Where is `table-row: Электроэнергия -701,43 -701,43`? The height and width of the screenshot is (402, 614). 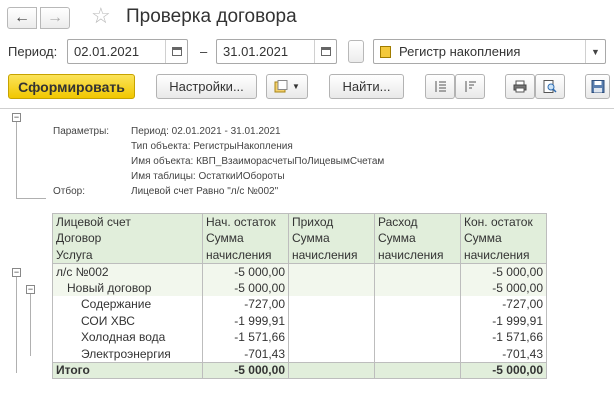
table-row: Электроэнергия -701,43 -701,43 is located at coordinates (299, 353).